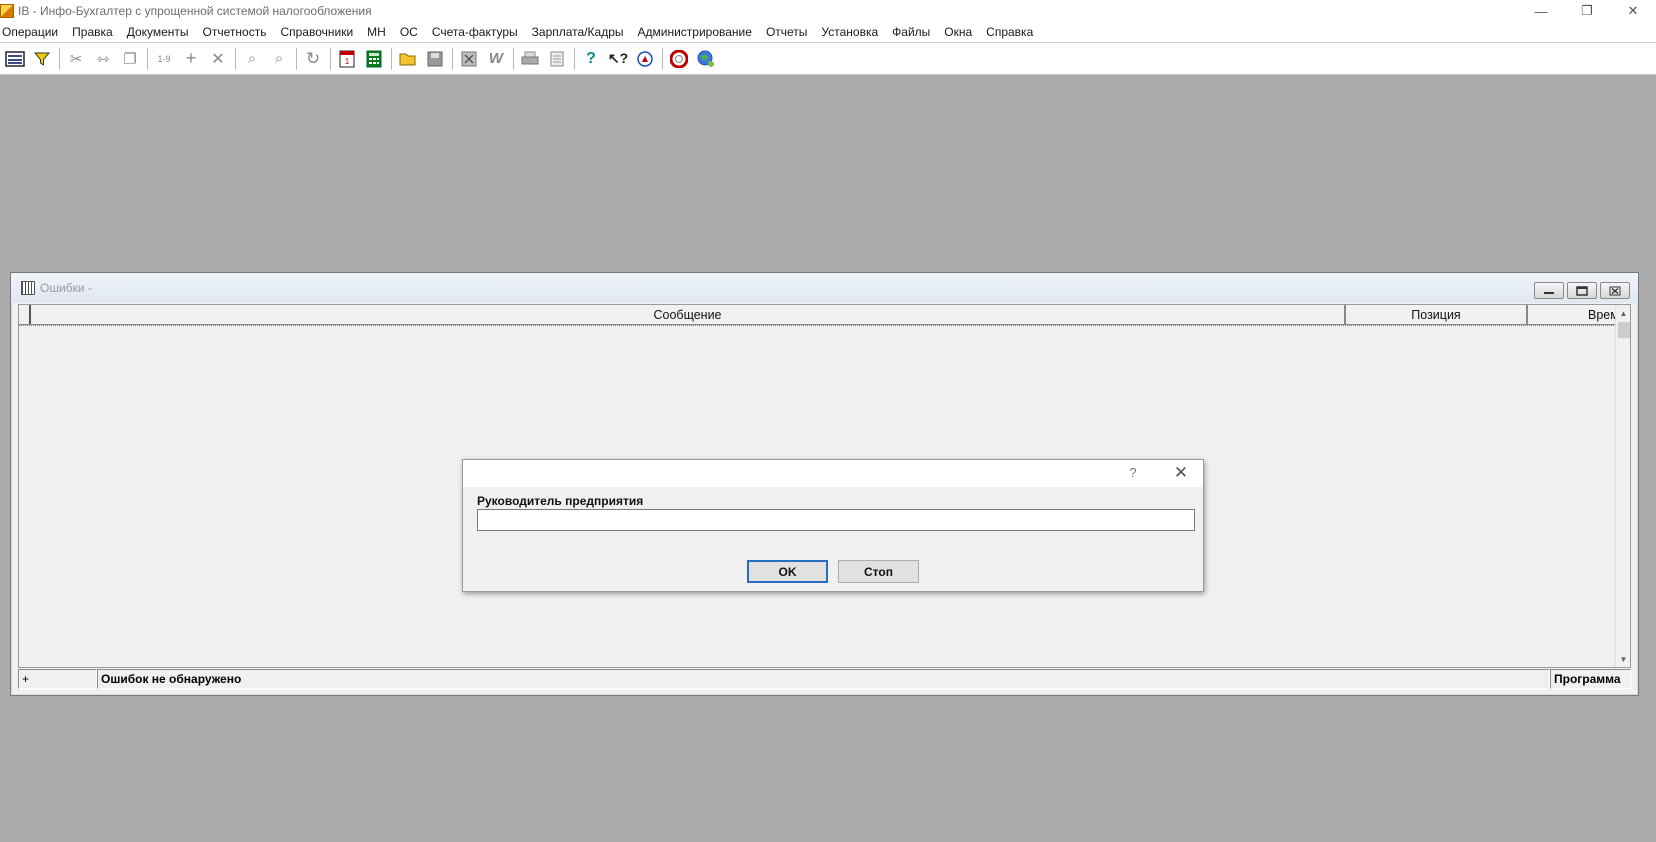  What do you see at coordinates (279, 59) in the screenshot?
I see `search-replace-icon: ⌕` at bounding box center [279, 59].